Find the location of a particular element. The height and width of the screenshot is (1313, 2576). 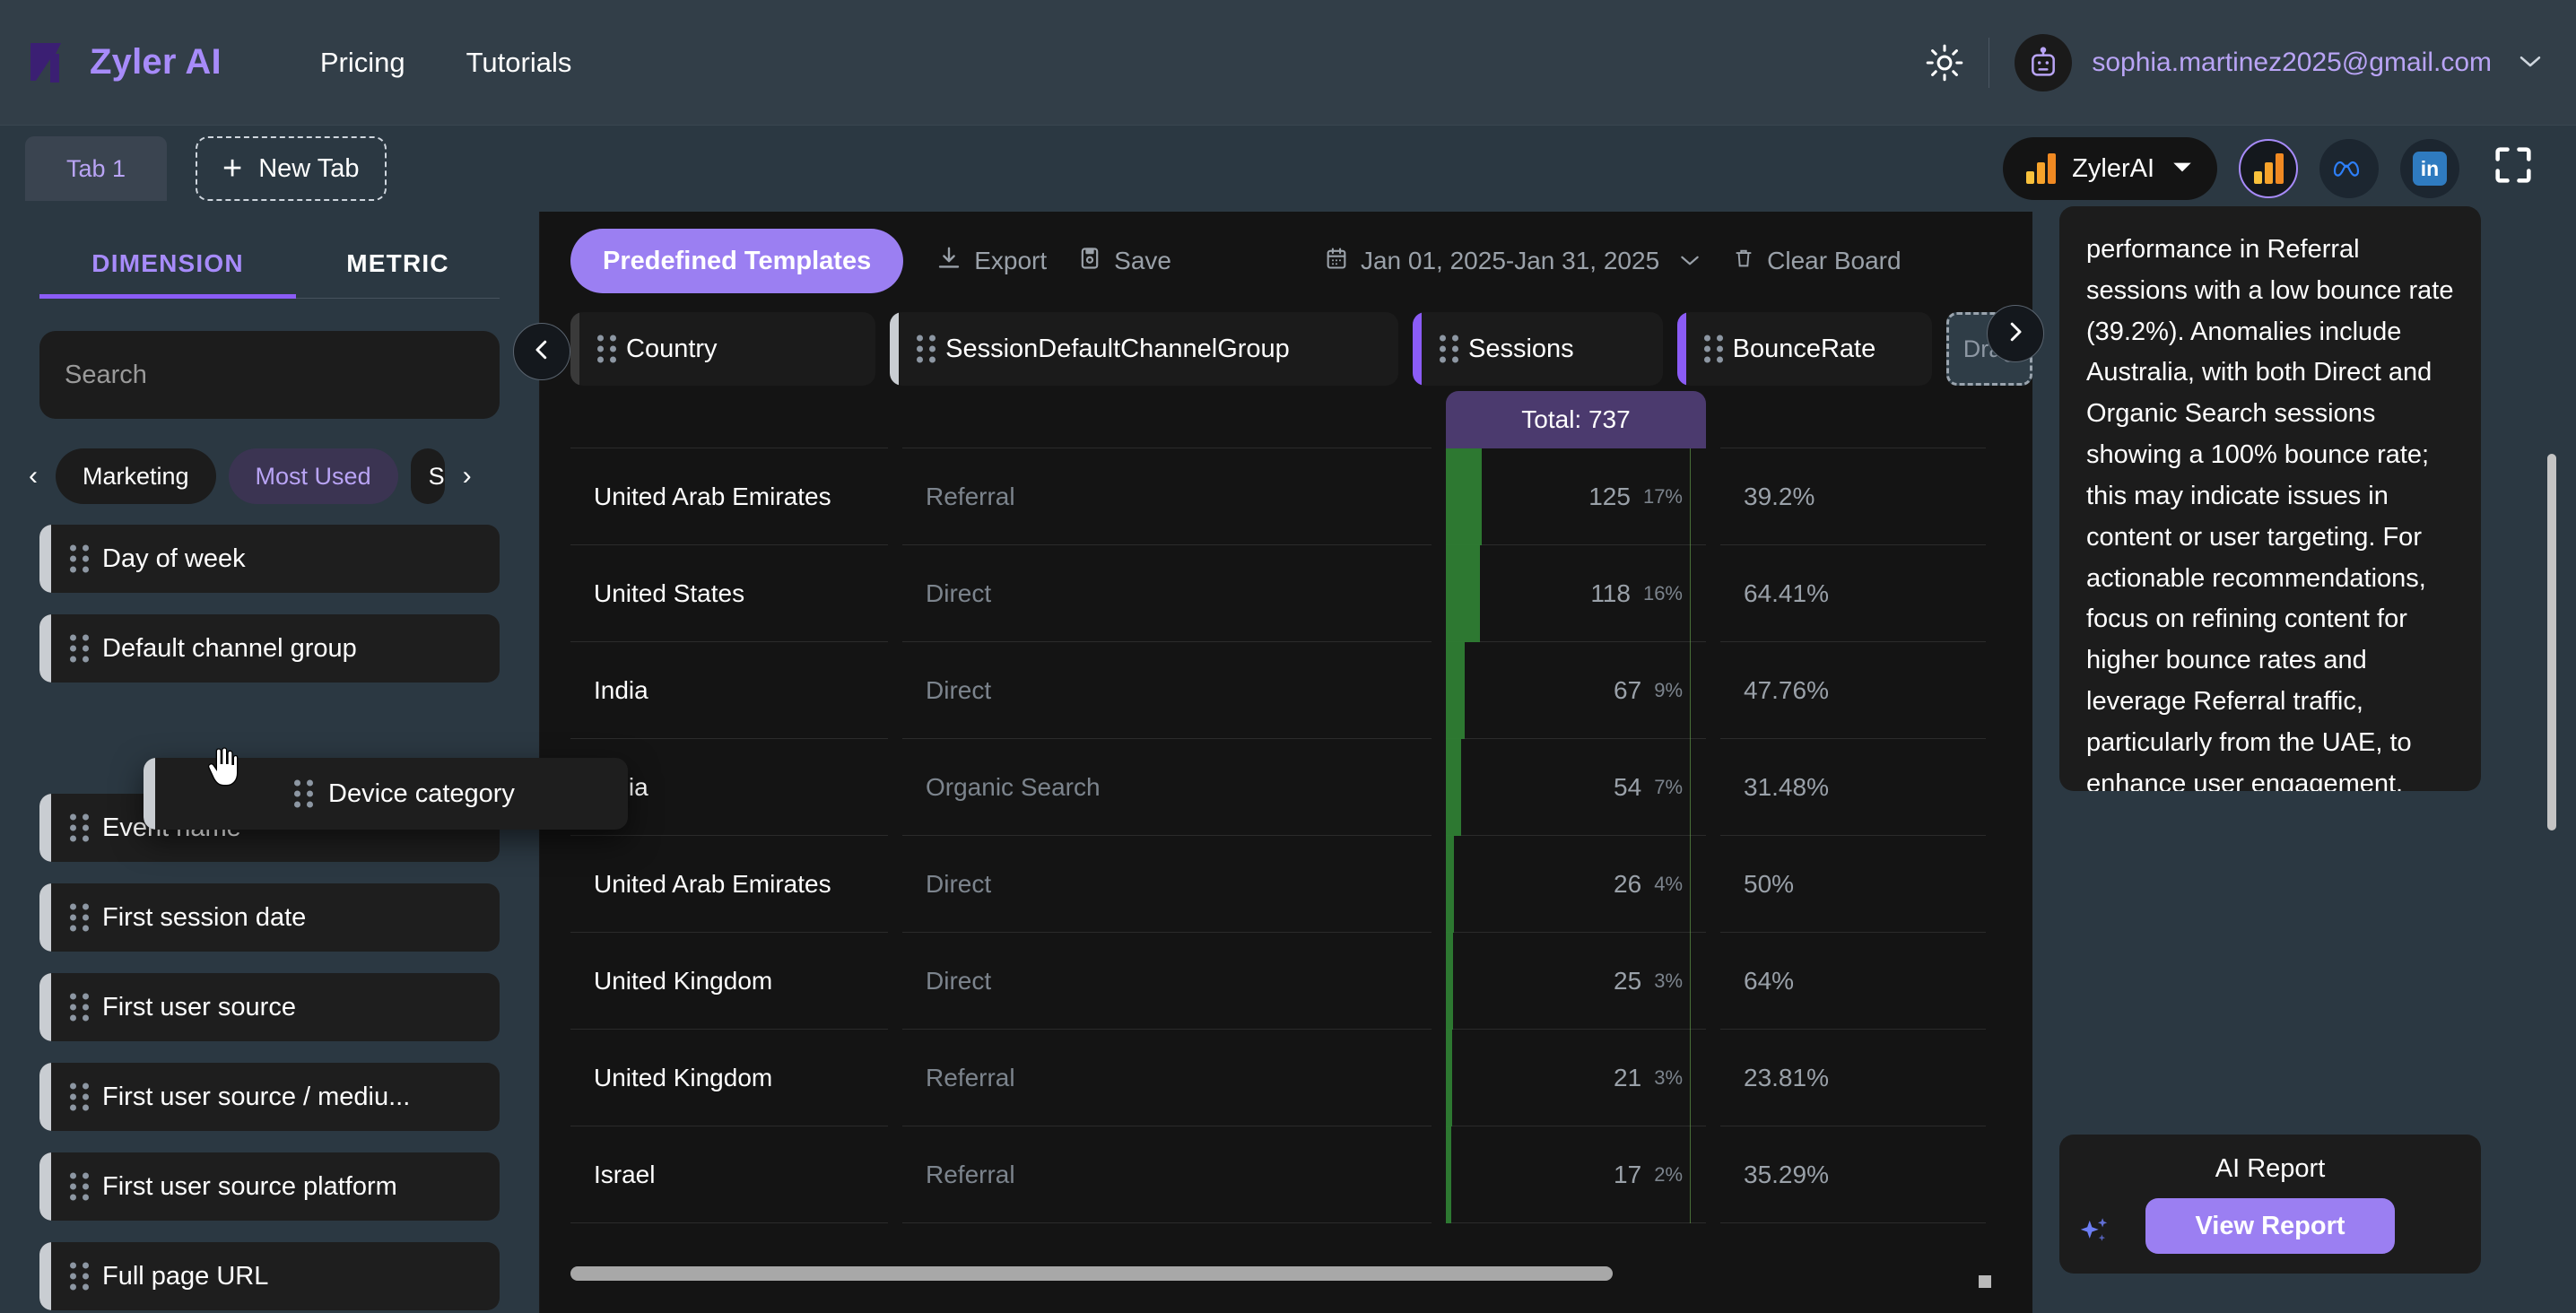

tab-dimension: DIMENSION is located at coordinates (168, 269).